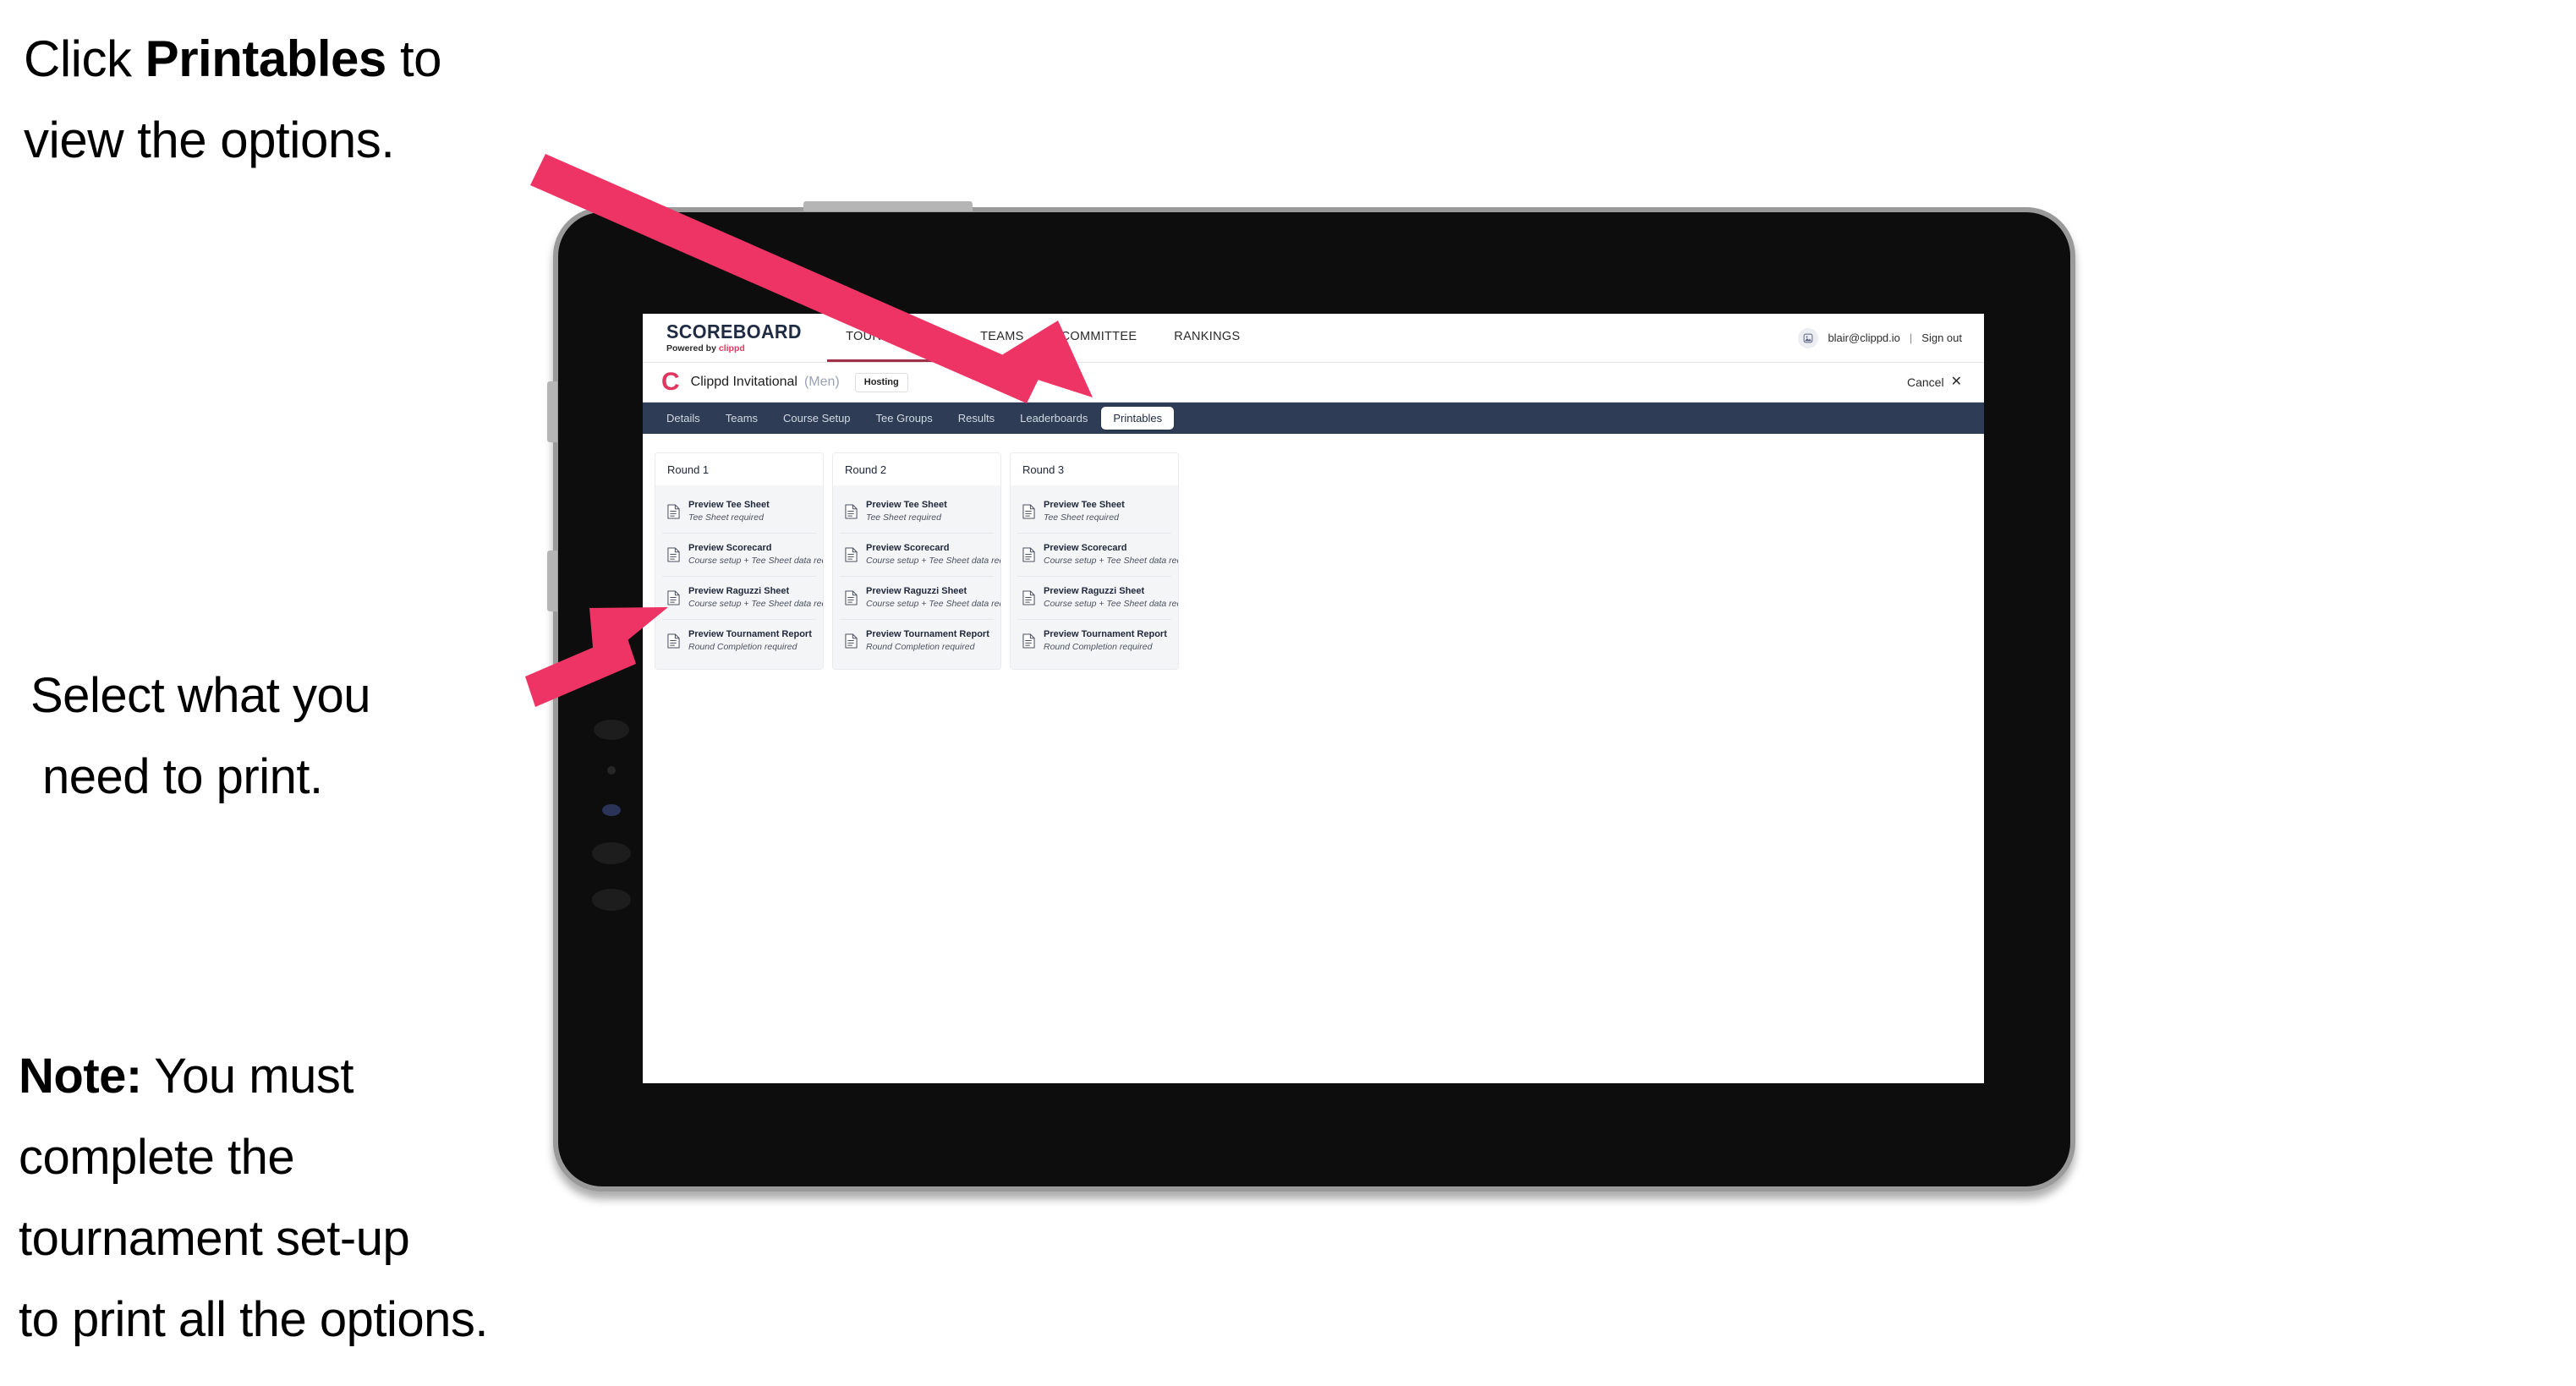 The image size is (2576, 1386). Describe the element at coordinates (1808, 337) in the screenshot. I see `user-avatar-icon` at that location.